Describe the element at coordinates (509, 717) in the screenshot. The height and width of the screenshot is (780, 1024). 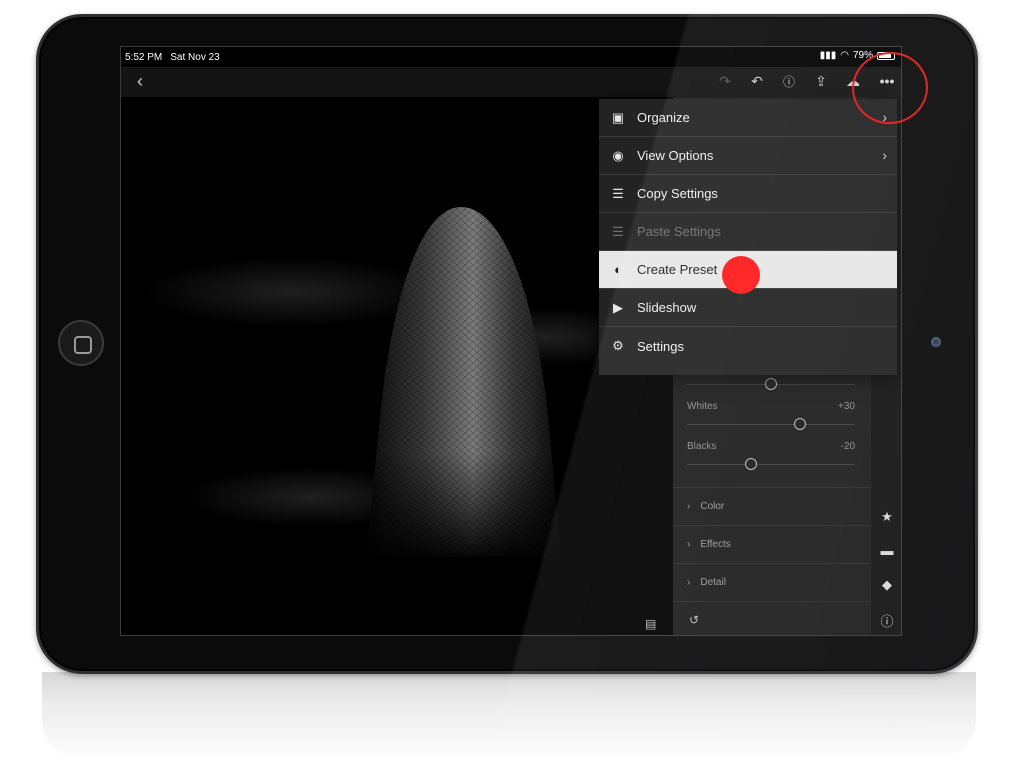
I see `device-reflection` at that location.